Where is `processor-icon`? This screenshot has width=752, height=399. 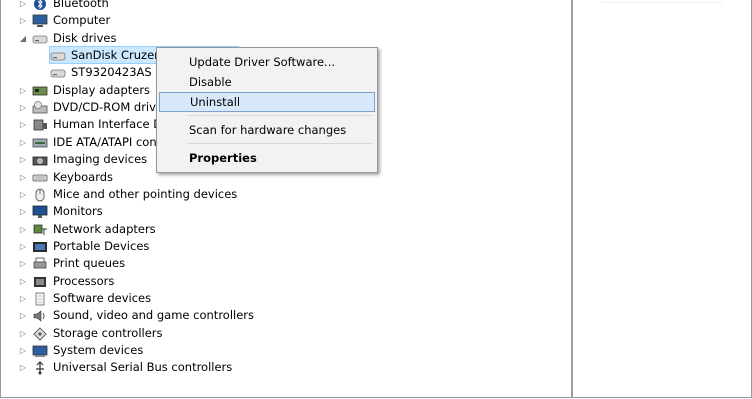 processor-icon is located at coordinates (40, 282).